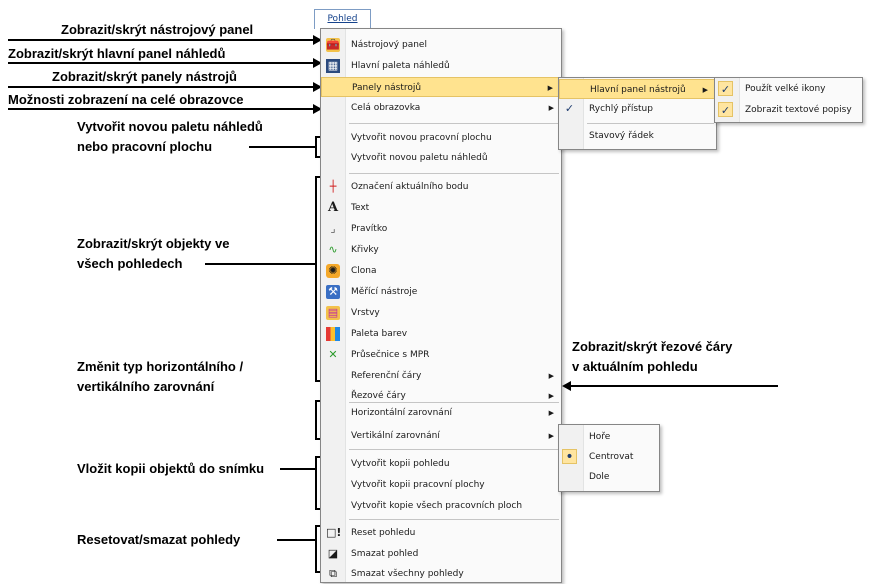 Image resolution: width=869 pixels, height=584 pixels. Describe the element at coordinates (635, 366) in the screenshot. I see `callout-slice-lines-2: v aktuálním pohledu` at that location.